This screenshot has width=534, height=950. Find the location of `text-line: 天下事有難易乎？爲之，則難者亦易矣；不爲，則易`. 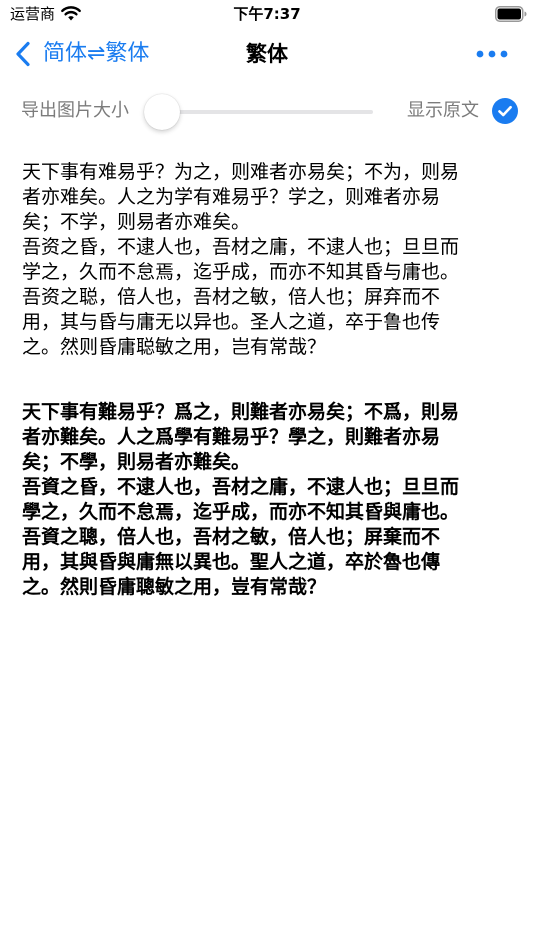

text-line: 天下事有難易乎？爲之，則難者亦易矣；不爲，則易 is located at coordinates (241, 412).